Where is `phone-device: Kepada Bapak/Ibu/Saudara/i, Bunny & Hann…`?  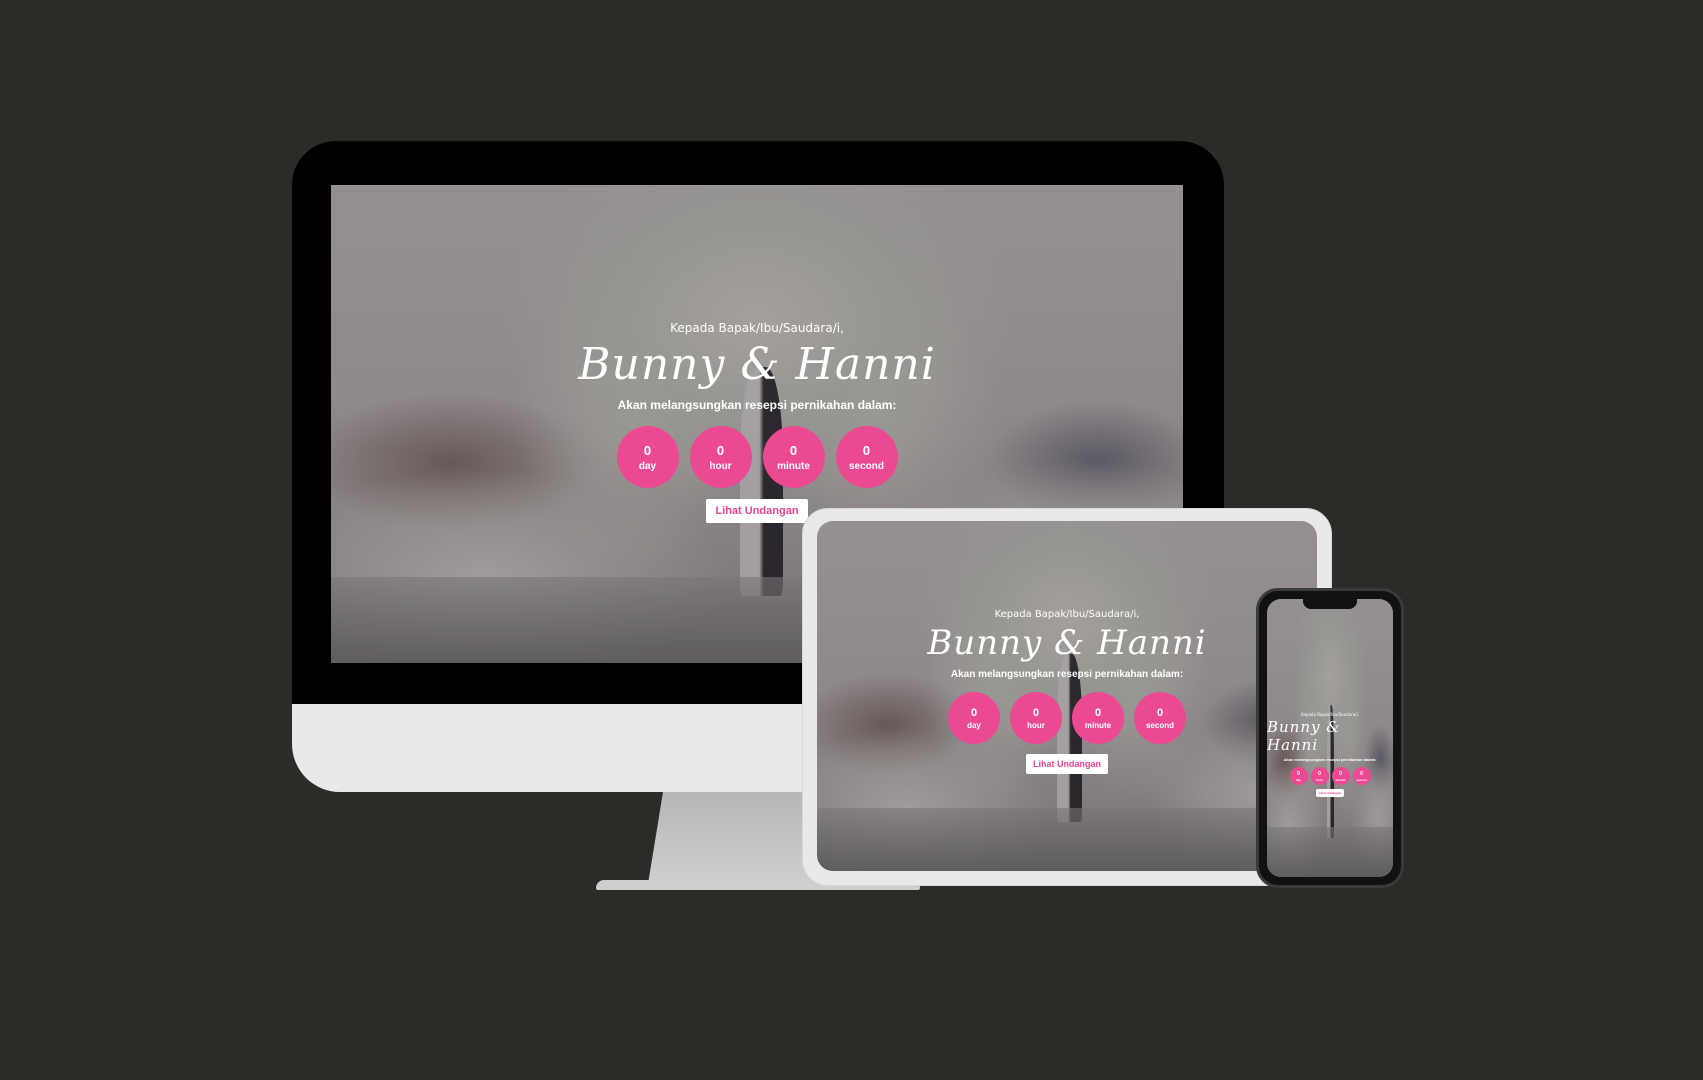
phone-device: Kepada Bapak/Ibu/Saudara/i, Bunny & Hann… is located at coordinates (1330, 738).